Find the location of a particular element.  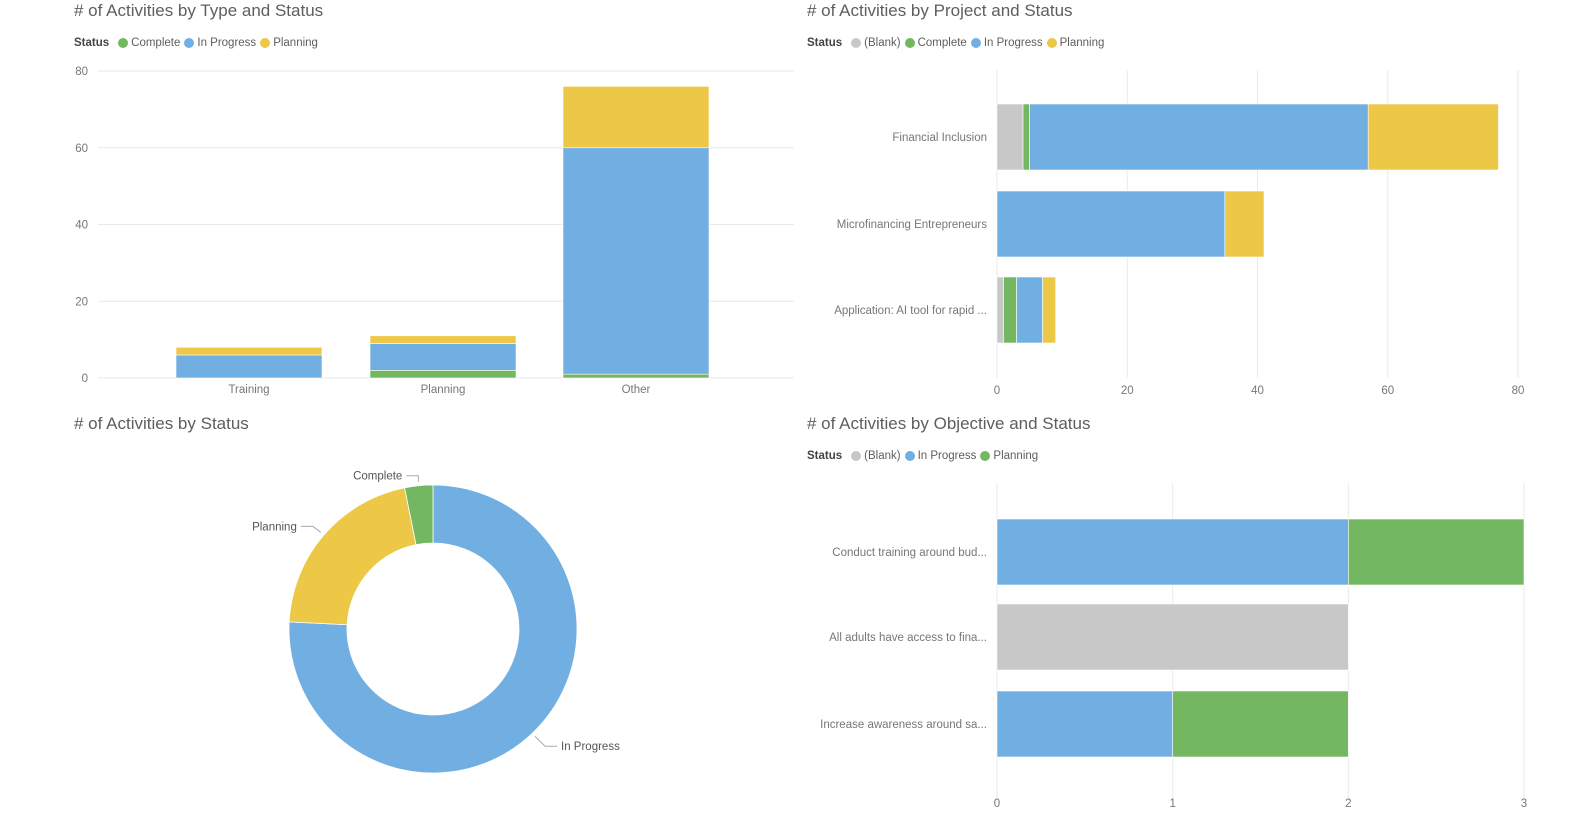

y-category-label: Microfinancing Entrepreneurs is located at coordinates (912, 225).